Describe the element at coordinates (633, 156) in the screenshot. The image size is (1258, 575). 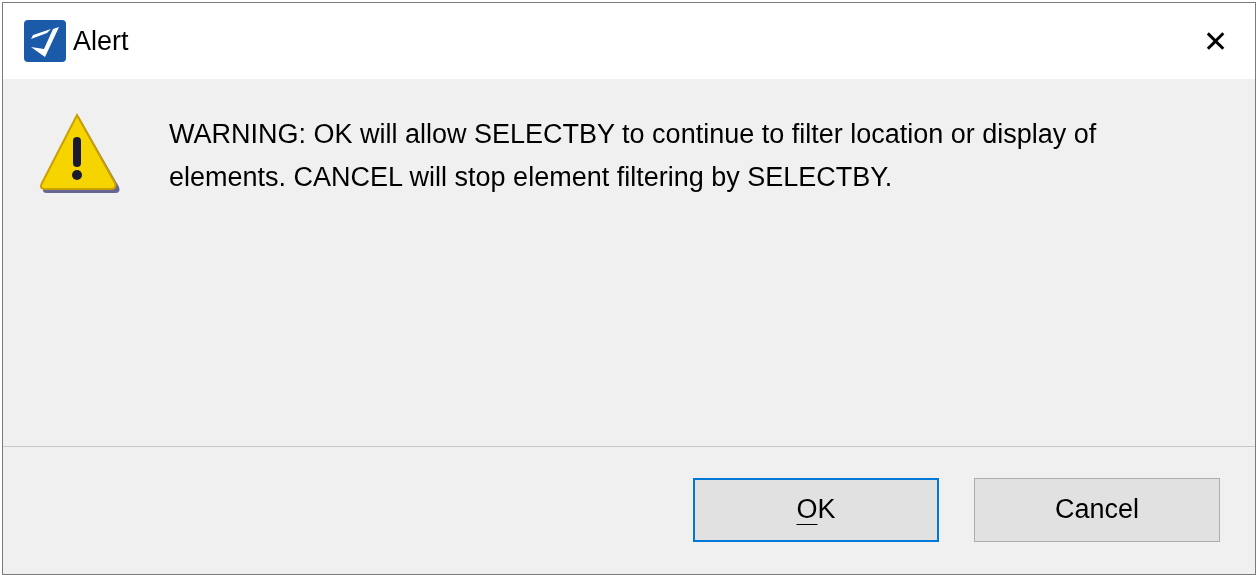
I see `warning-message: WARNING: OK will allow SELECTBY to continue to filter location or display of elements. CANCEL will stop element filtering by SELECTBY.` at that location.